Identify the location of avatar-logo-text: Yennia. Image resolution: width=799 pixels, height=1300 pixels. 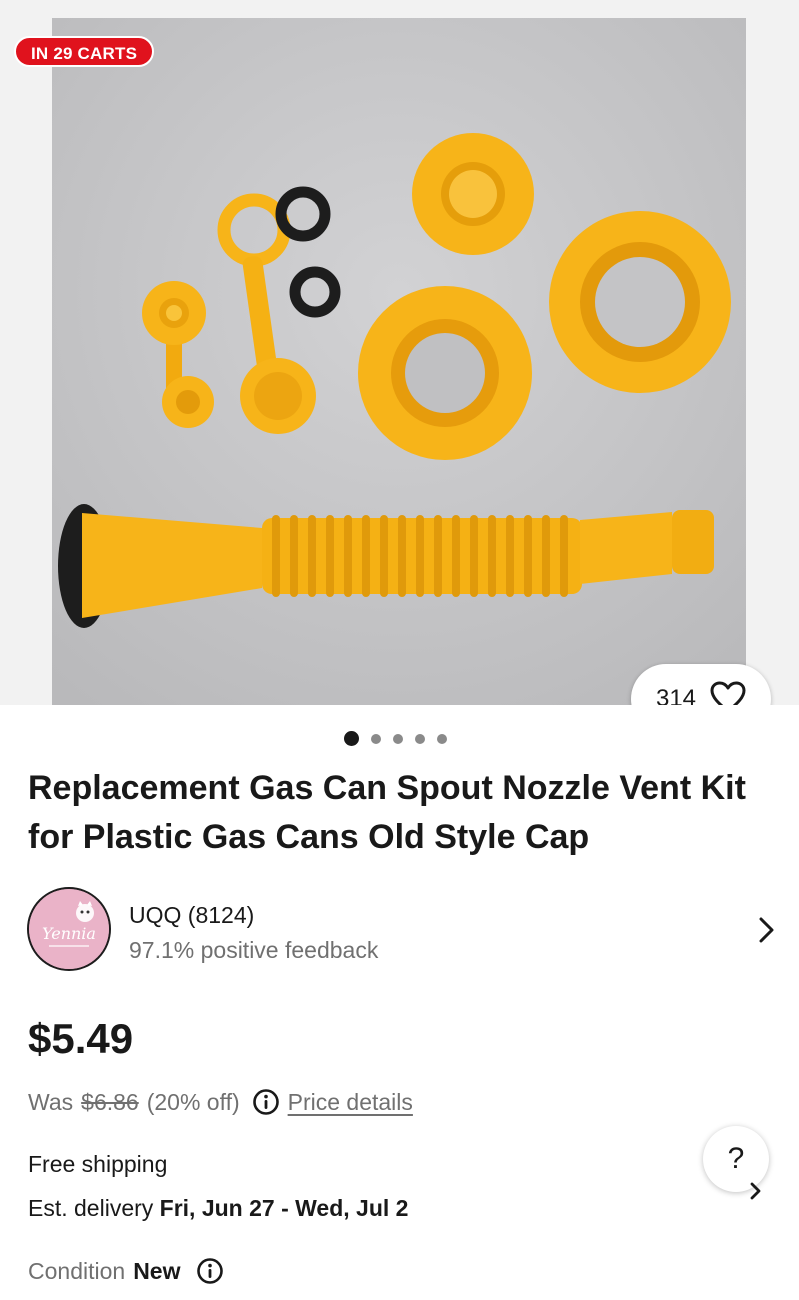
(69, 933).